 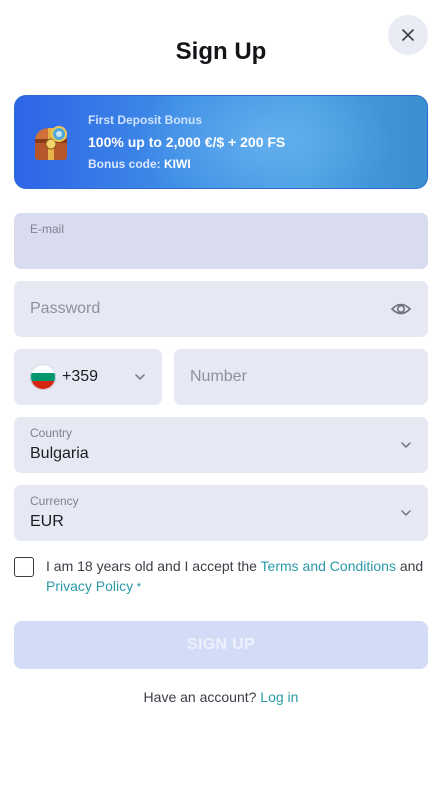 What do you see at coordinates (51, 433) in the screenshot?
I see `country-label: Country` at bounding box center [51, 433].